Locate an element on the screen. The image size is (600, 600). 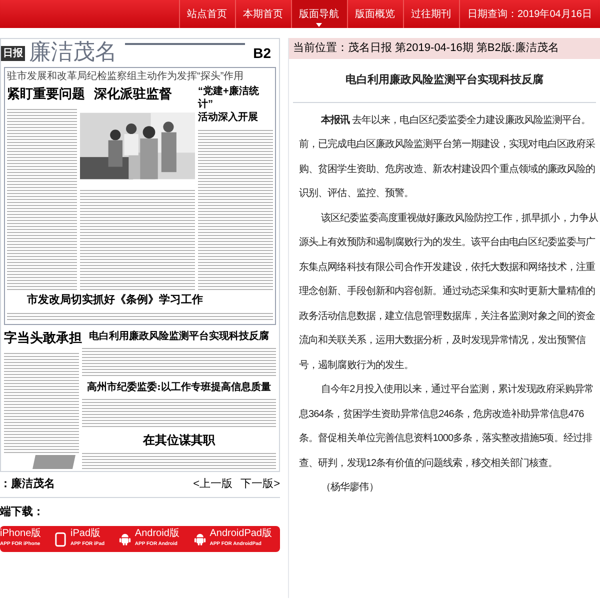
article-paragraph: 本报讯 去年以来，电白区纪委监委全力建设廉政风险监测平台。 前，已完成电白区廉政风险监测平台第一期建设，实现对电白区政府采 购、贫困学生资助、危房改造、新农村建设四个重点领域的廉政风险的 识别、评估、监控、预警。 is located at coordinates (447, 157).